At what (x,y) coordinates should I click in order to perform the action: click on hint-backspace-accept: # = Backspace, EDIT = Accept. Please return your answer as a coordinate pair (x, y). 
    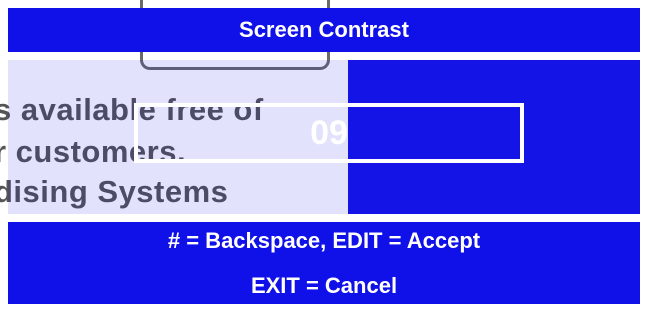
    Looking at the image, I should click on (324, 240).